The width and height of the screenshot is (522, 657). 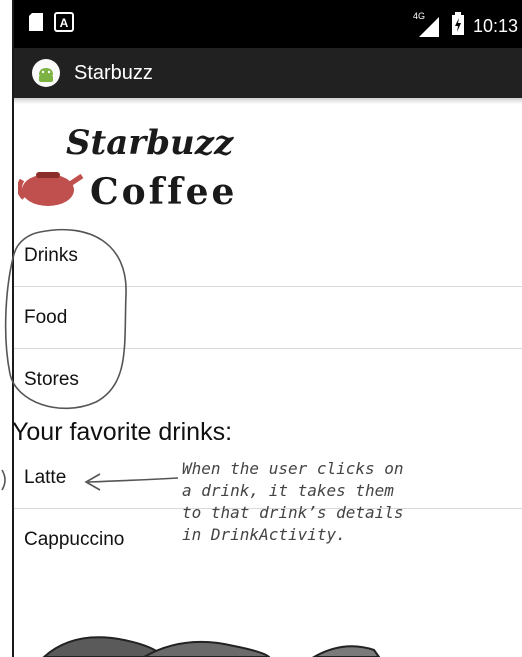 I want to click on annotation-line: to that drink’s details, so click(x=293, y=512).